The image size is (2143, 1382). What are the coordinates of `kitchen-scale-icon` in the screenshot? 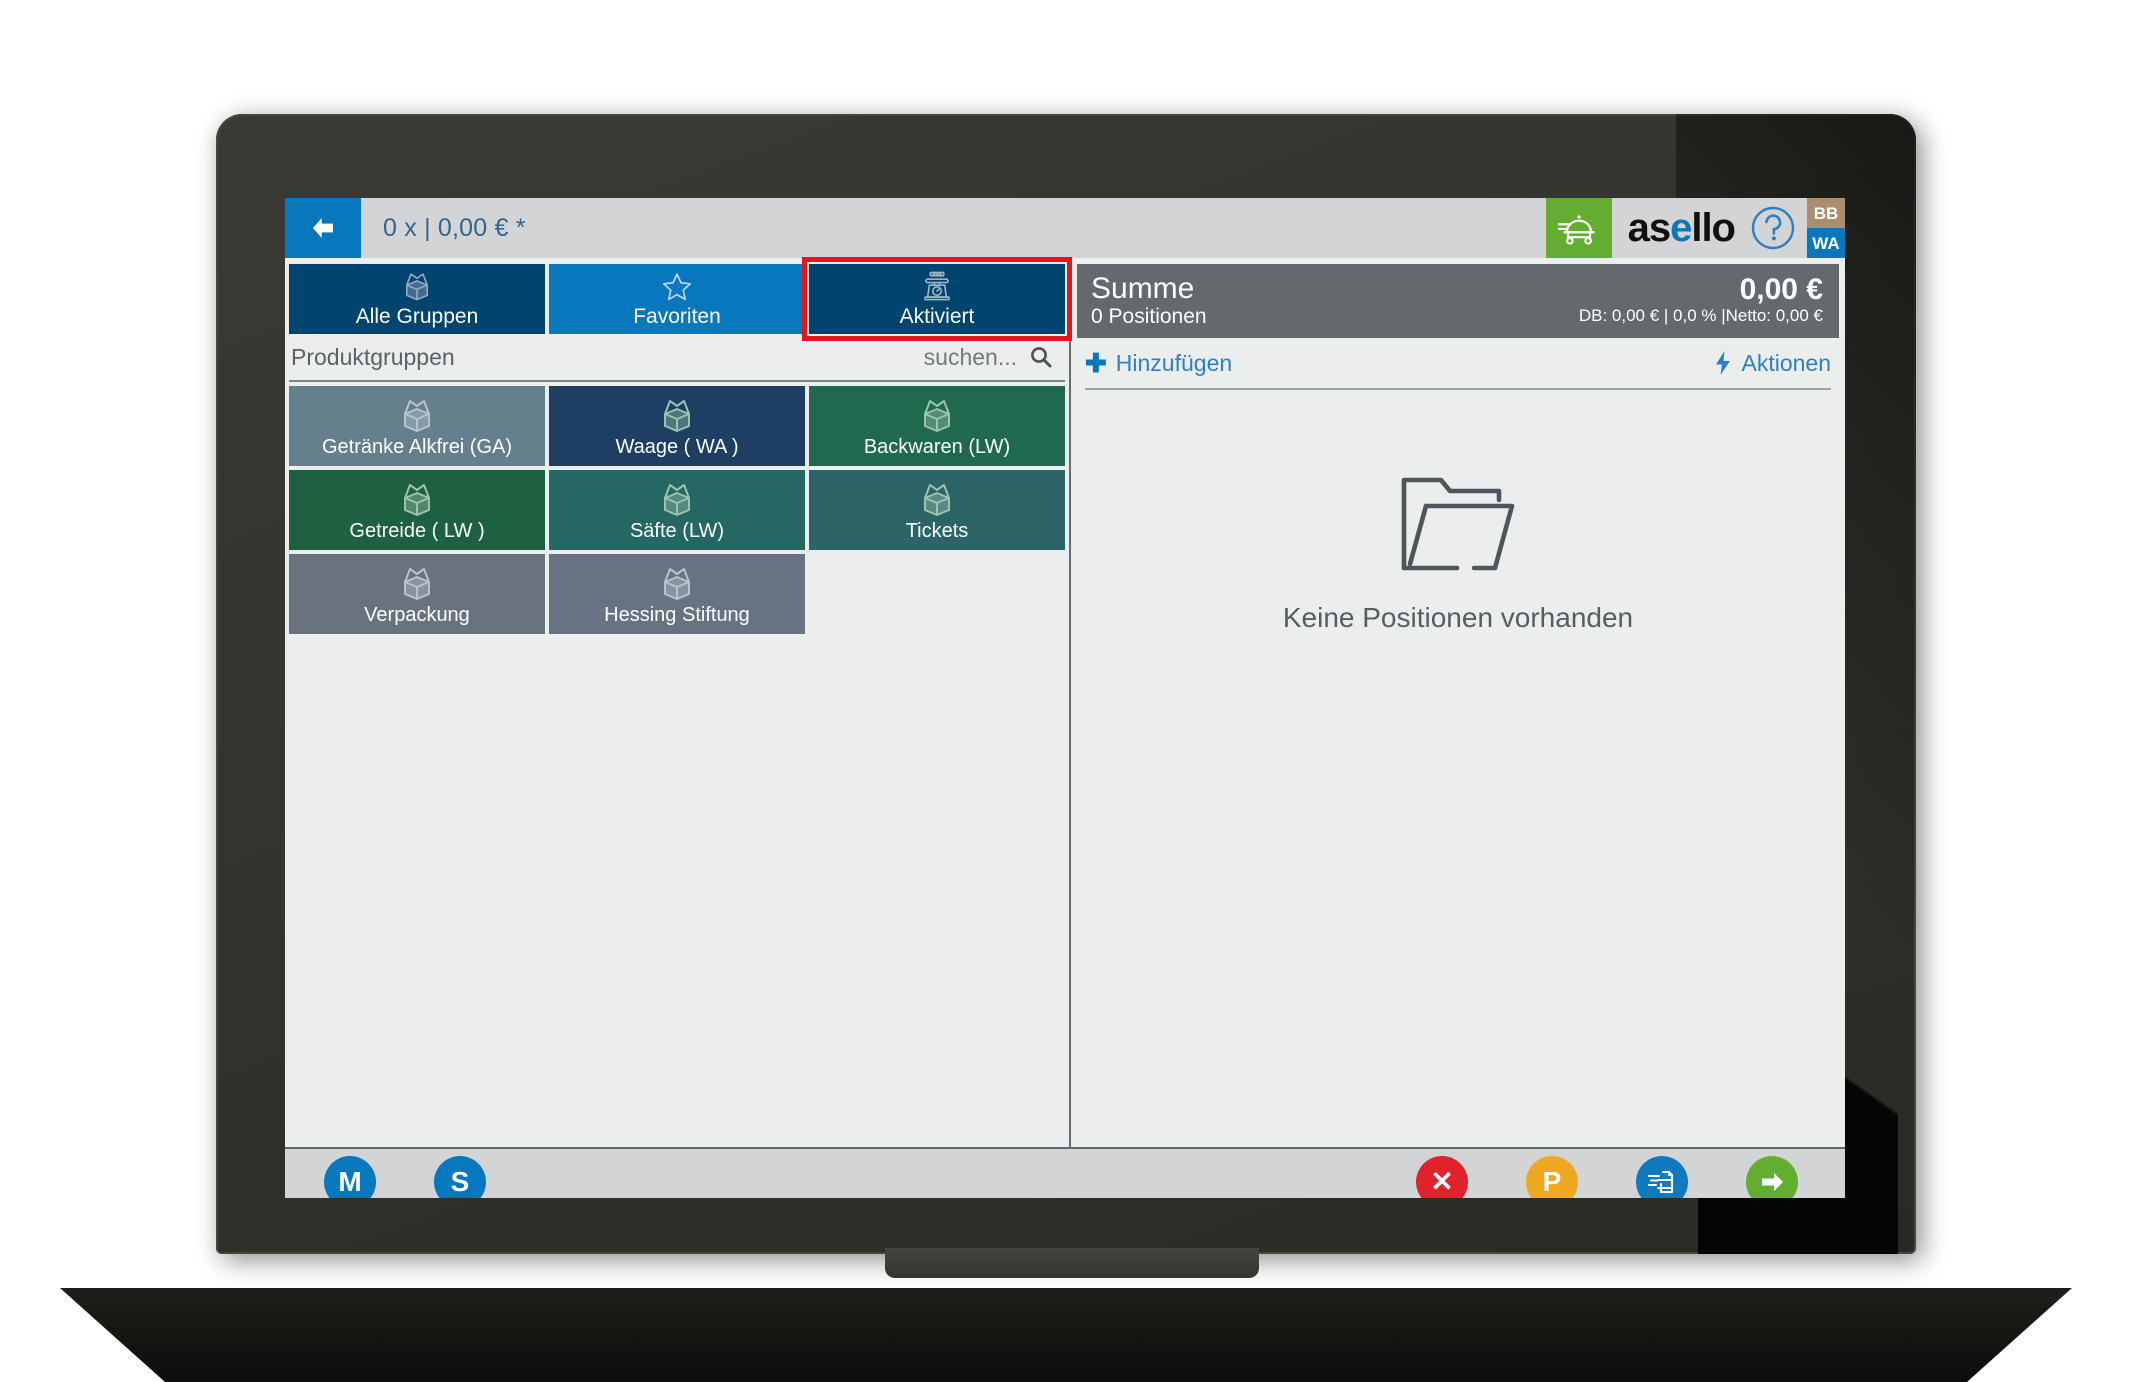 It's located at (937, 286).